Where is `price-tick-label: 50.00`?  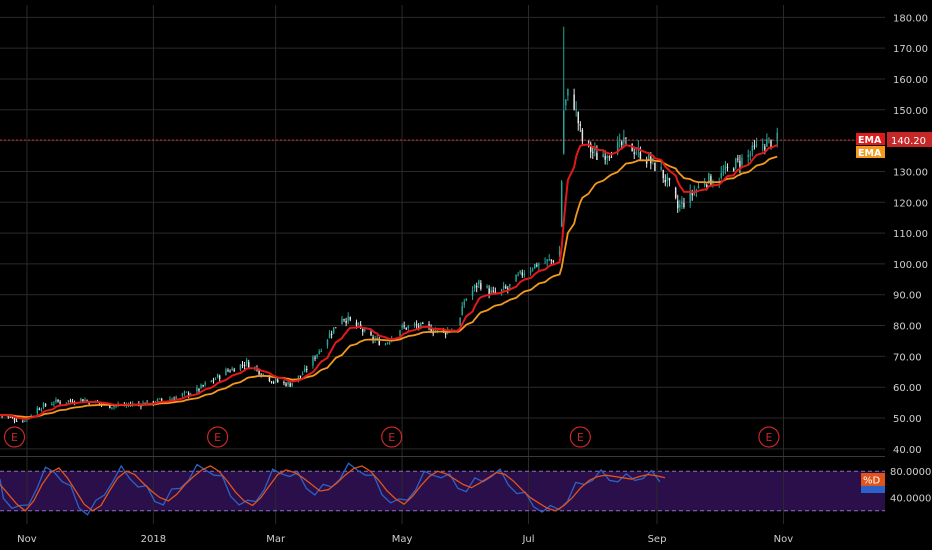
price-tick-label: 50.00 is located at coordinates (907, 419).